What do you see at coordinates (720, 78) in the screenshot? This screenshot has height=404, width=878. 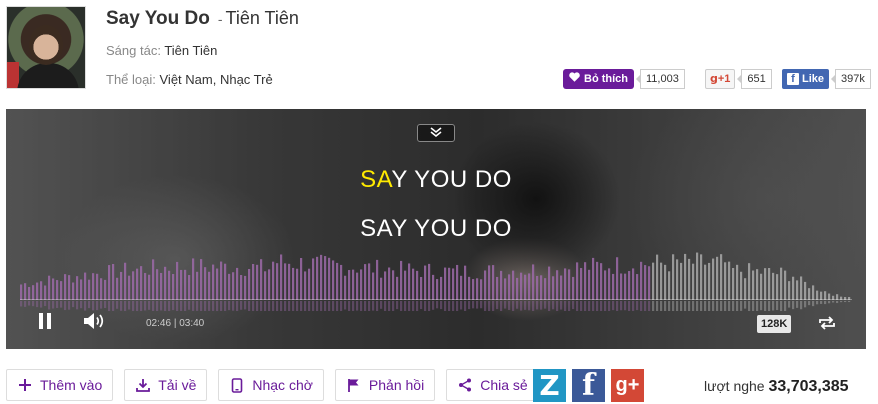 I see `gplus-button: g +1` at bounding box center [720, 78].